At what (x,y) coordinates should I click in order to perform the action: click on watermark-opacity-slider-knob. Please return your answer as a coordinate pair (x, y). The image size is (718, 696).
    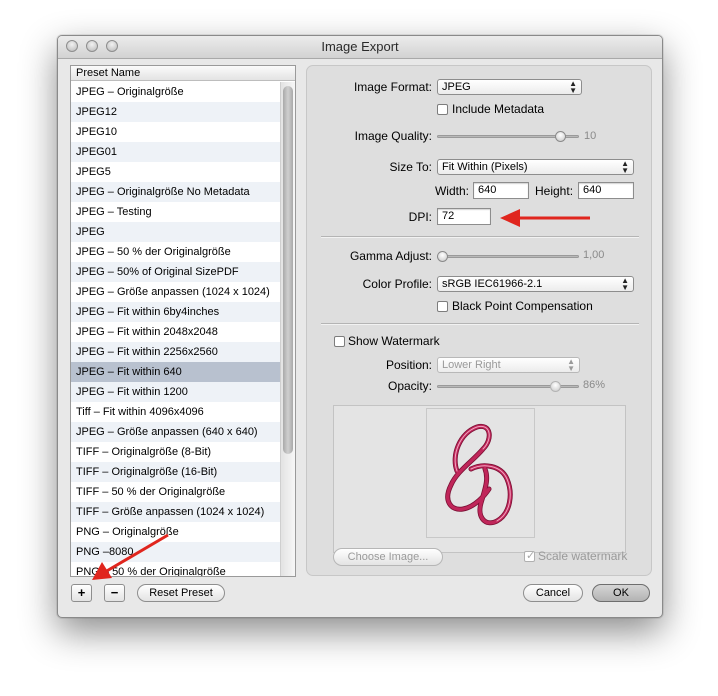
    Looking at the image, I should click on (555, 386).